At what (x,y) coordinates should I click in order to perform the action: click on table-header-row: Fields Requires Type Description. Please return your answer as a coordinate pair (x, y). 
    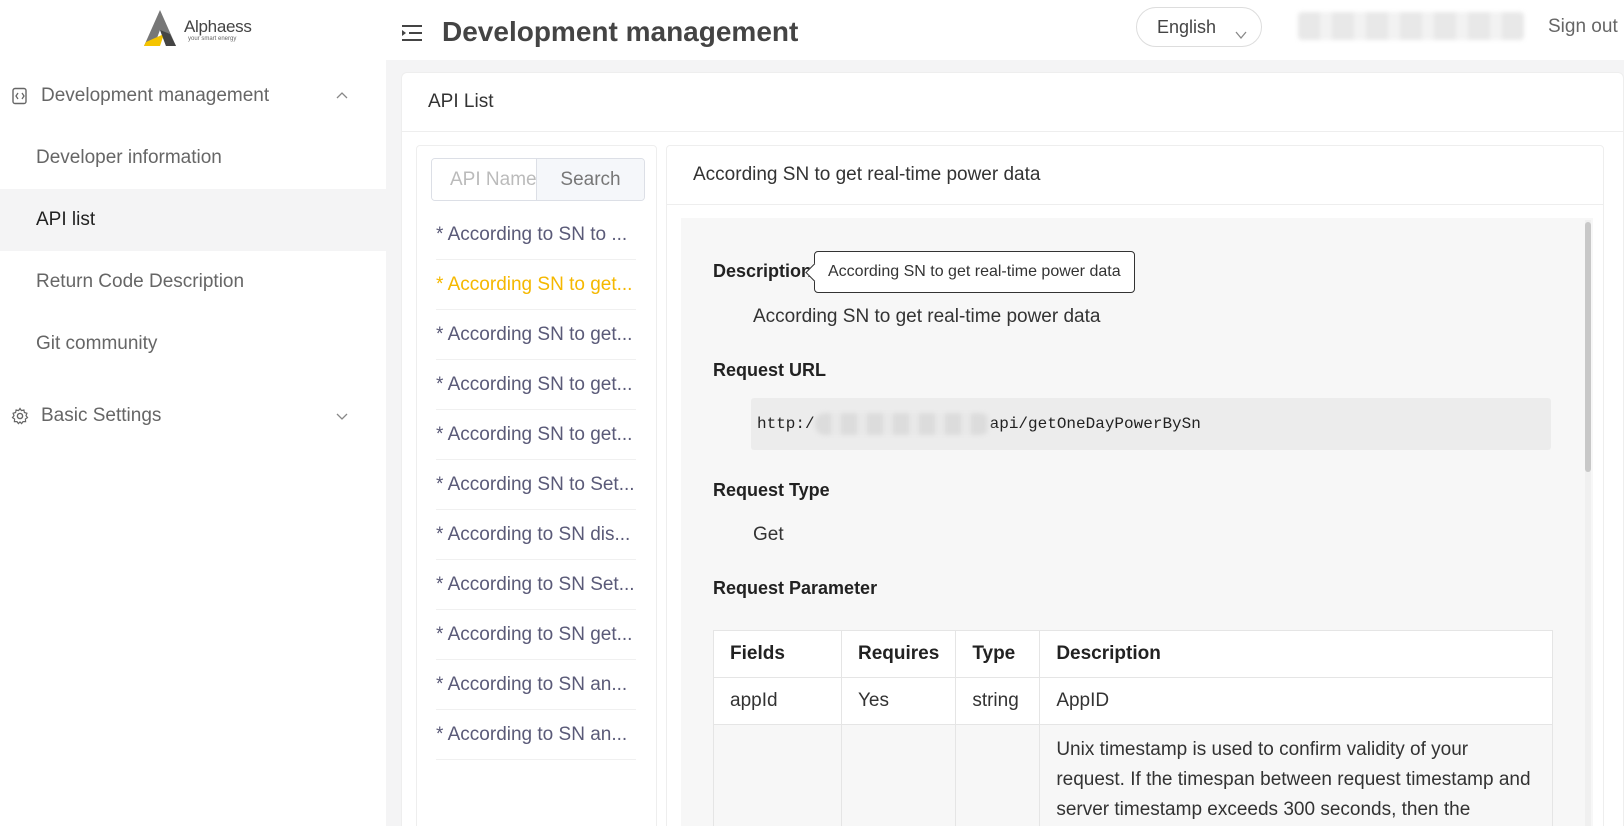
    Looking at the image, I should click on (1133, 654).